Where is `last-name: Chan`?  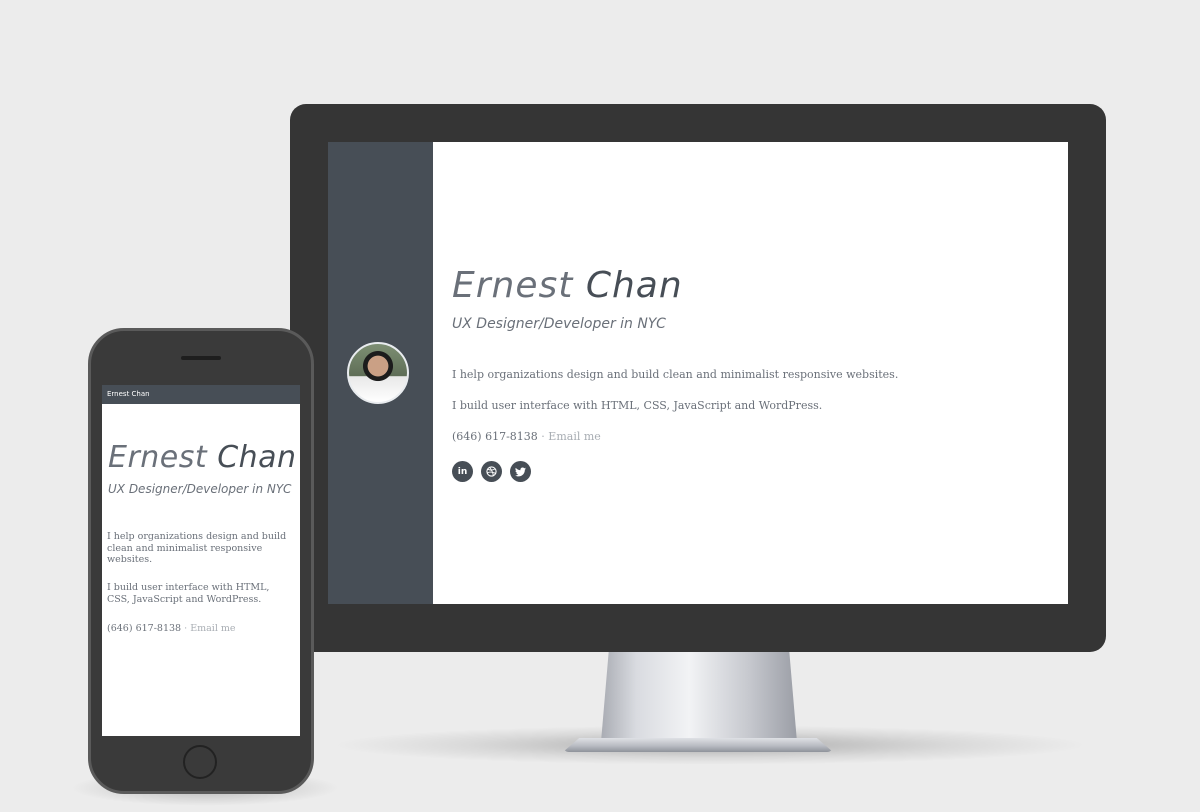 last-name: Chan is located at coordinates (634, 285).